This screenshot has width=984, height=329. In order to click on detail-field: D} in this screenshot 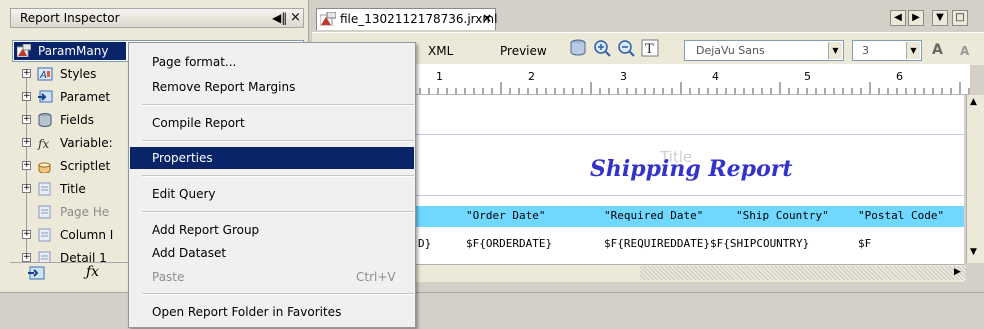, I will do `click(424, 243)`.